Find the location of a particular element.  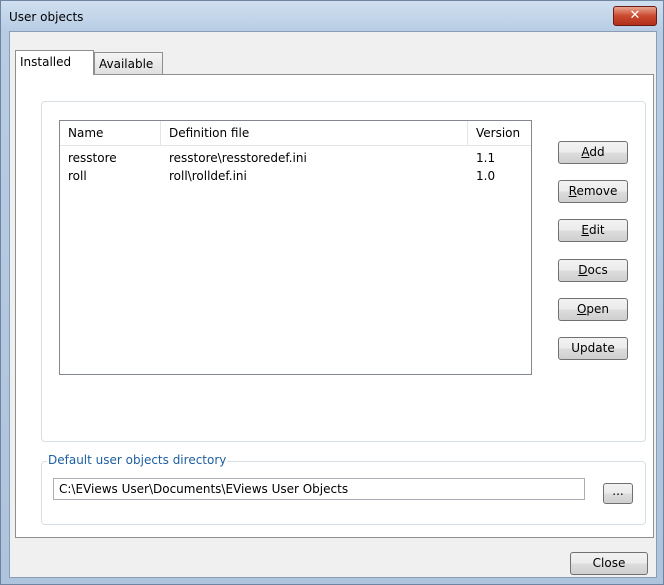

cell-name: resstore is located at coordinates (92, 158).